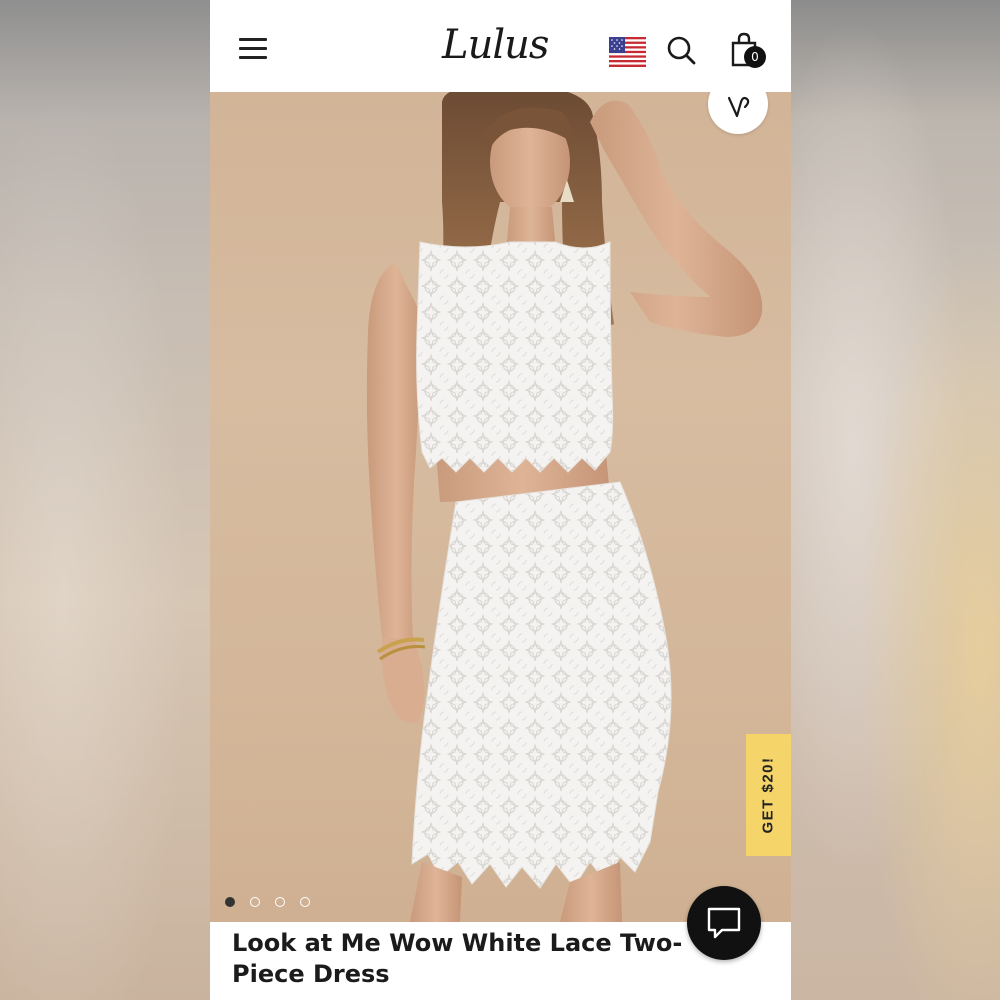 The image size is (1000, 1000). What do you see at coordinates (681, 50) in the screenshot?
I see `search-icon` at bounding box center [681, 50].